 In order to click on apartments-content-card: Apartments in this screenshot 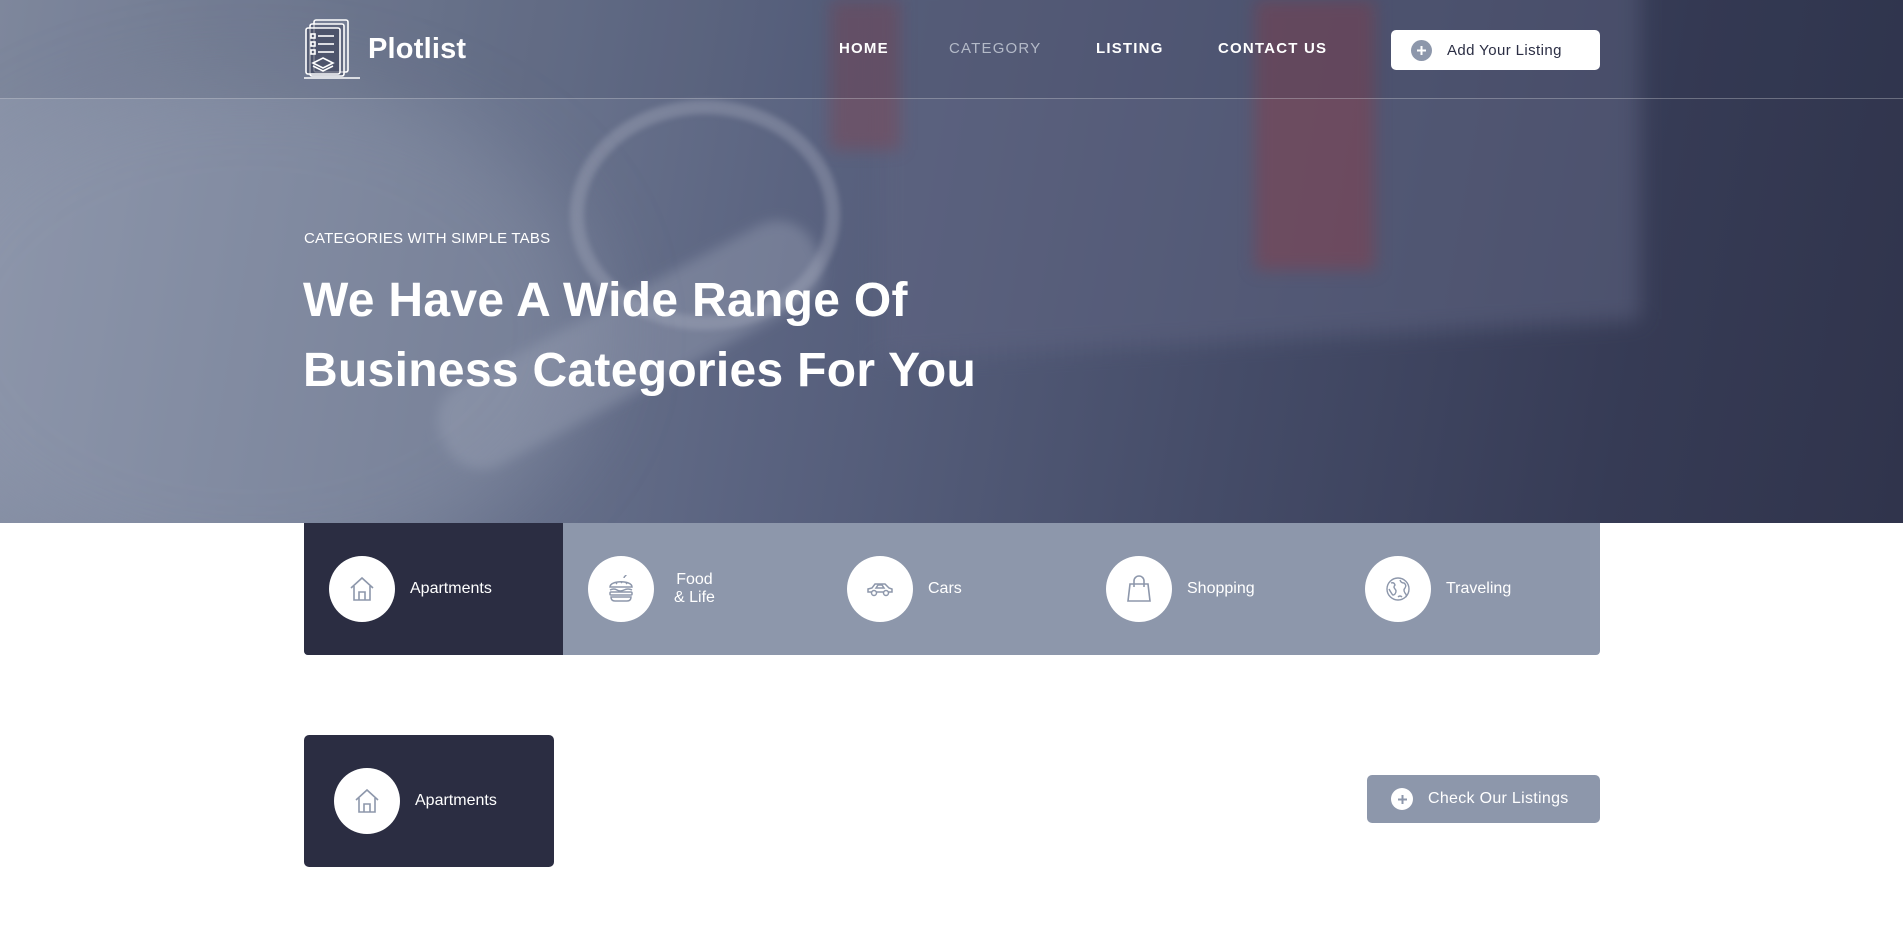, I will do `click(429, 801)`.